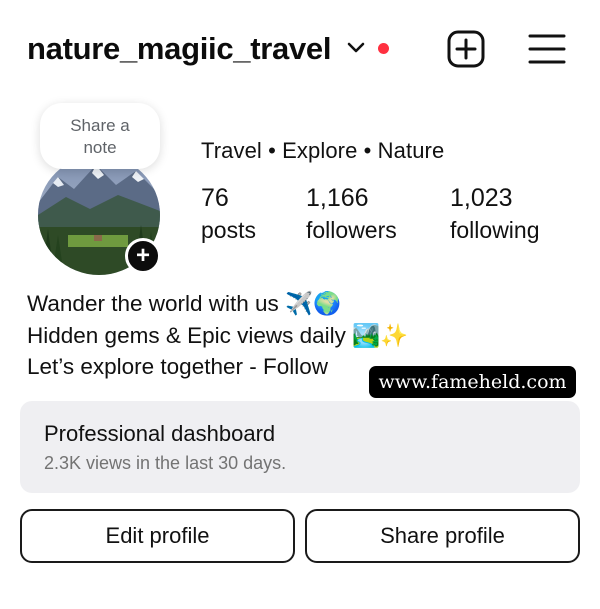 Image resolution: width=600 pixels, height=609 pixels. Describe the element at coordinates (323, 150) in the screenshot. I see `profile-category: Travel • Explore • Nature` at that location.